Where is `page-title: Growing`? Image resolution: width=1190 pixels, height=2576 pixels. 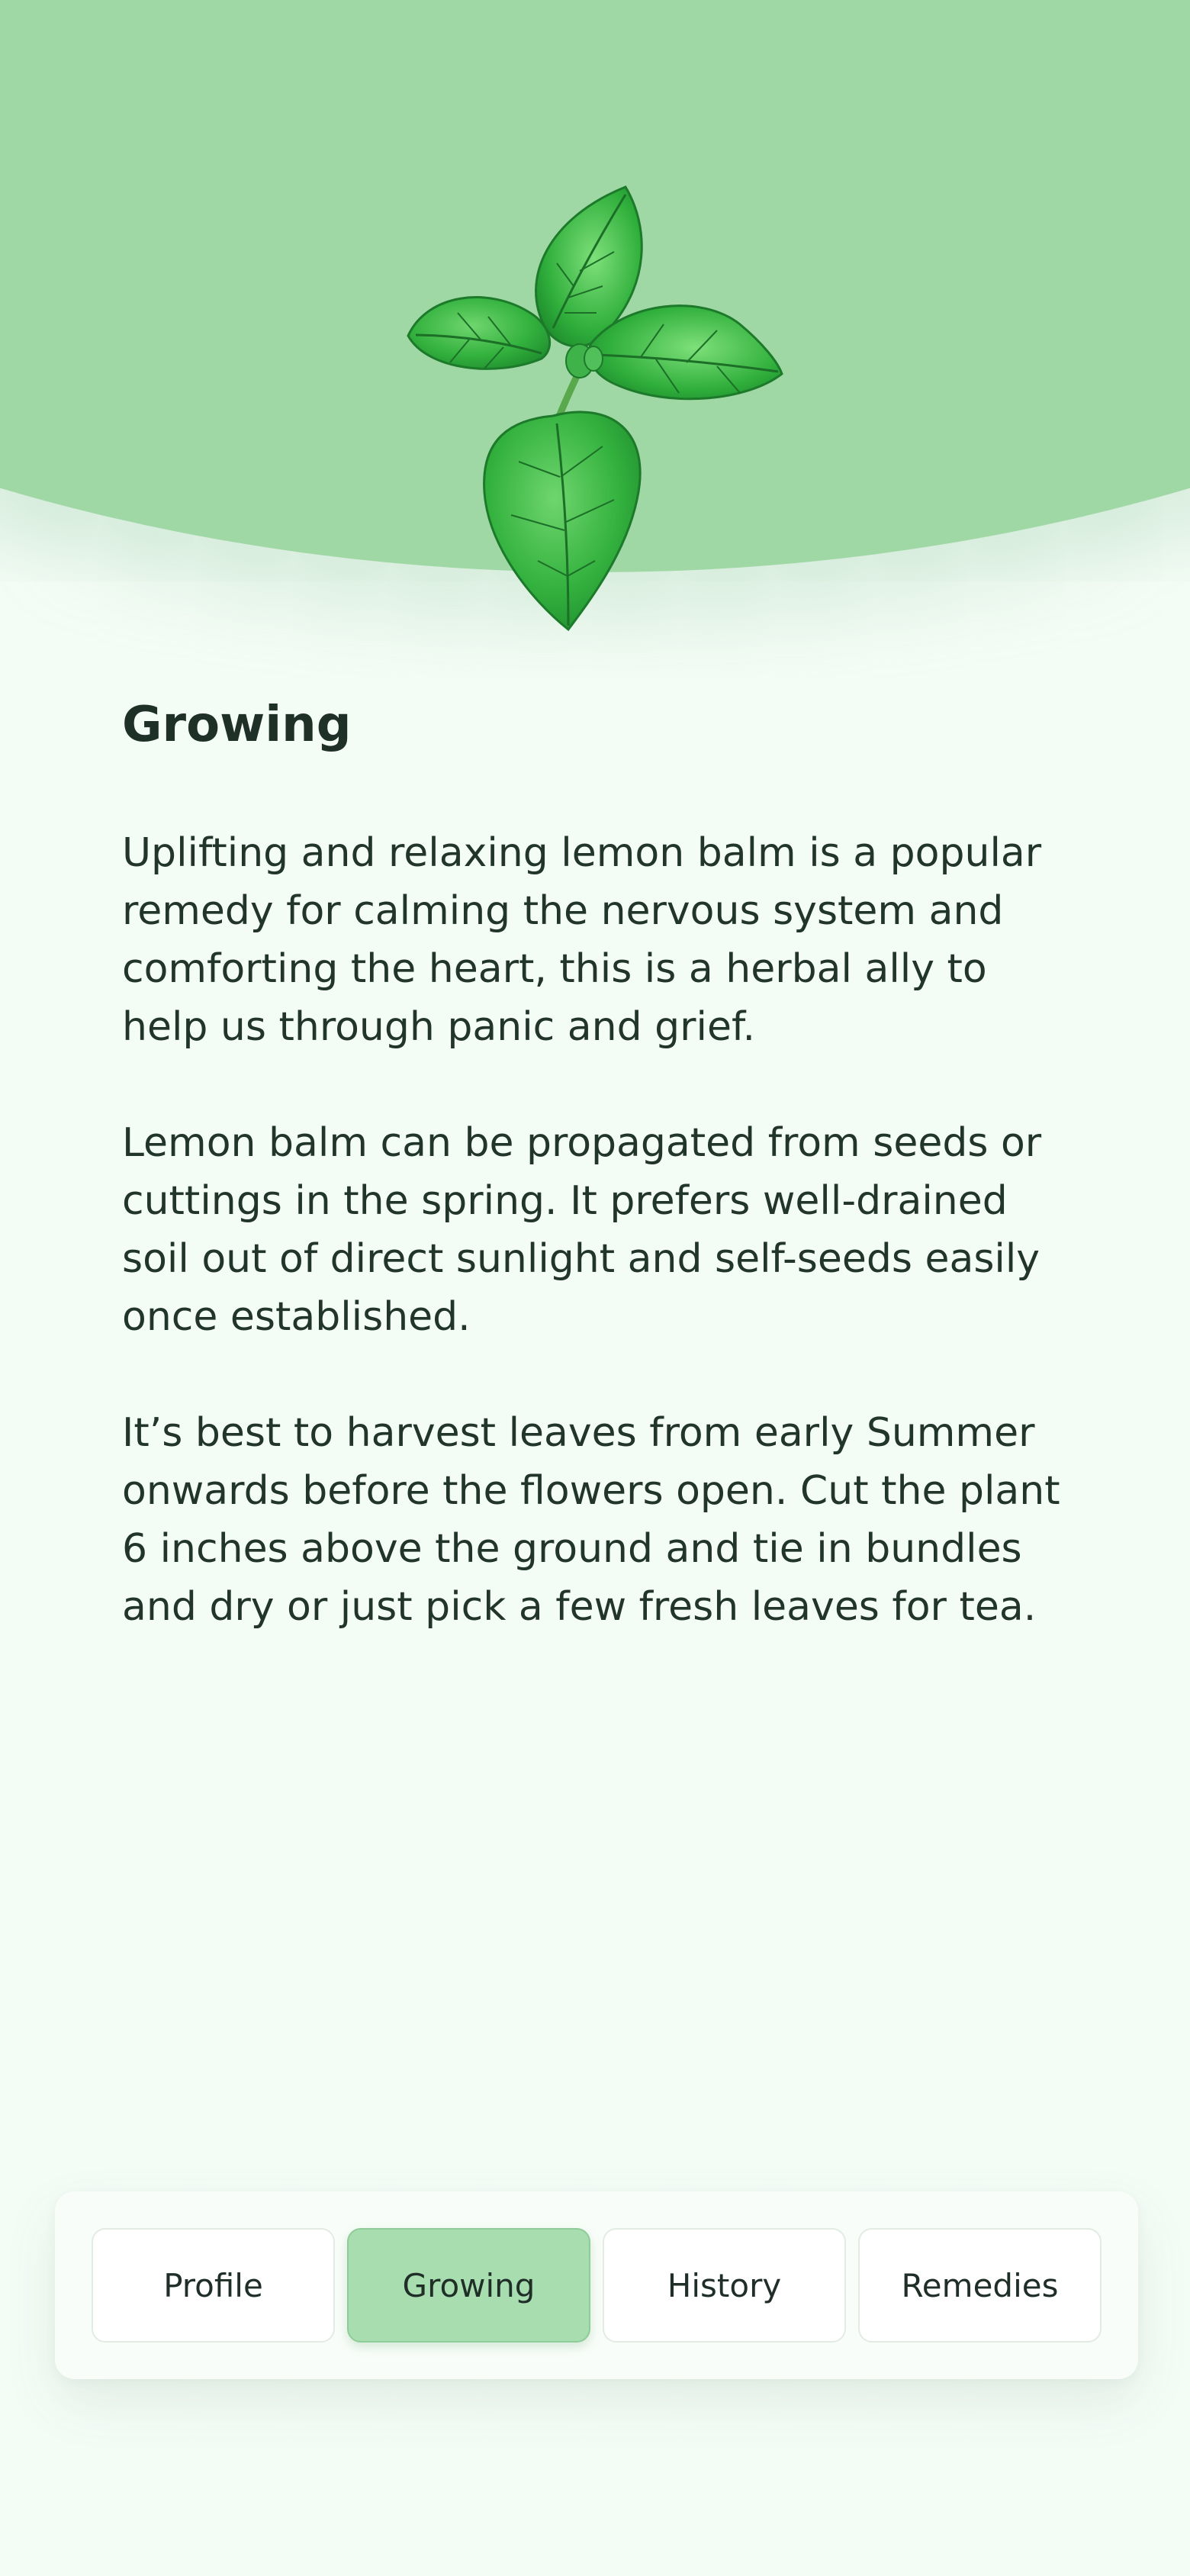
page-title: Growing is located at coordinates (237, 725).